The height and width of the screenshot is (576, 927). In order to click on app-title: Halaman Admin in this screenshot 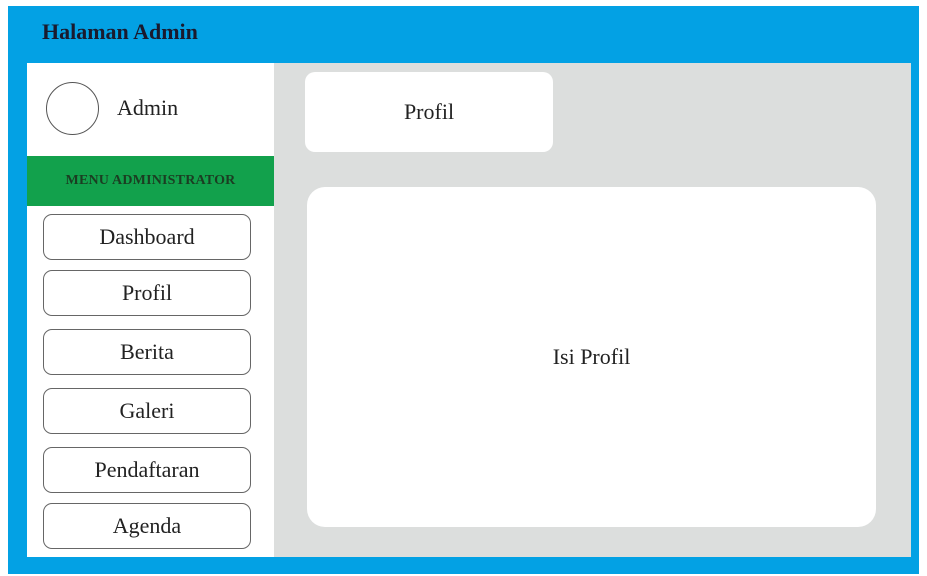, I will do `click(120, 31)`.